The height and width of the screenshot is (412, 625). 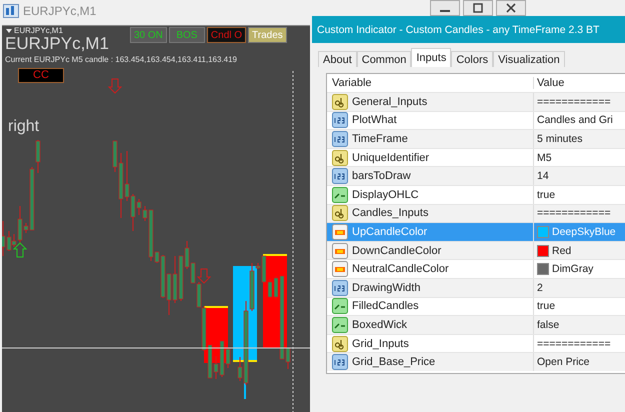 What do you see at coordinates (431, 57) in the screenshot?
I see `tab: Inputs` at bounding box center [431, 57].